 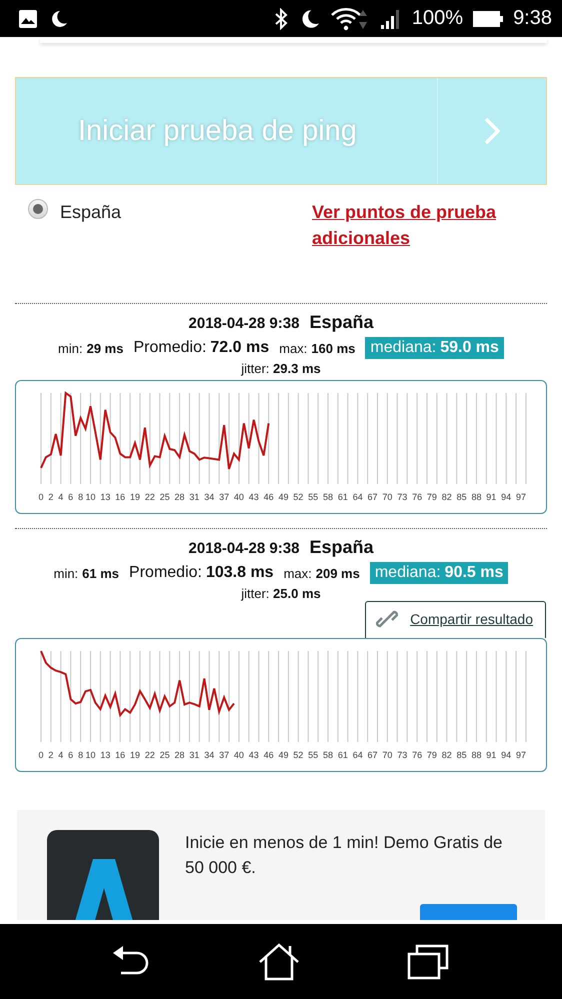 I want to click on median-badge: mediana: 59.0 ms, so click(x=434, y=348).